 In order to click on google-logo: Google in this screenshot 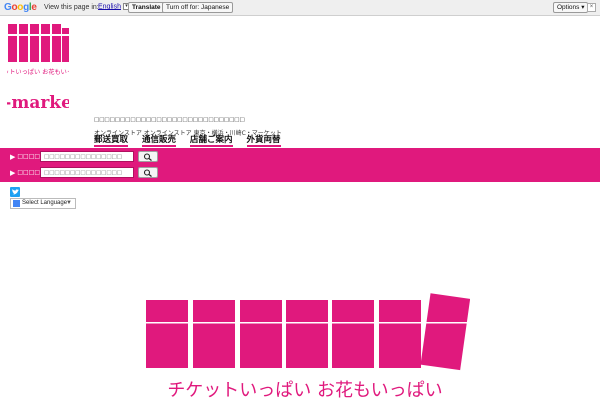, I will do `click(20, 7)`.